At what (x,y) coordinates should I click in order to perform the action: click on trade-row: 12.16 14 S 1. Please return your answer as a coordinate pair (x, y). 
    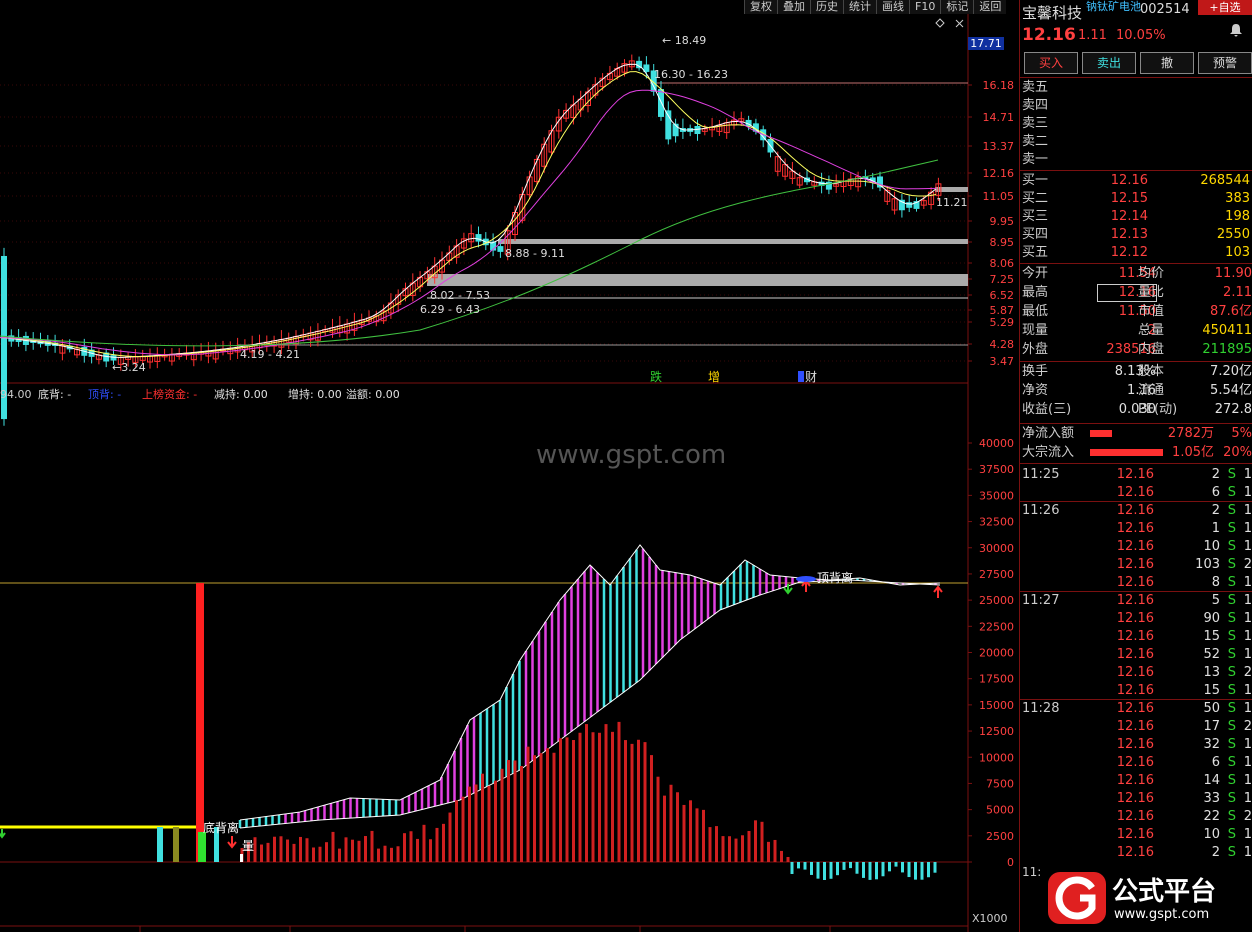
    Looking at the image, I should click on (1136, 781).